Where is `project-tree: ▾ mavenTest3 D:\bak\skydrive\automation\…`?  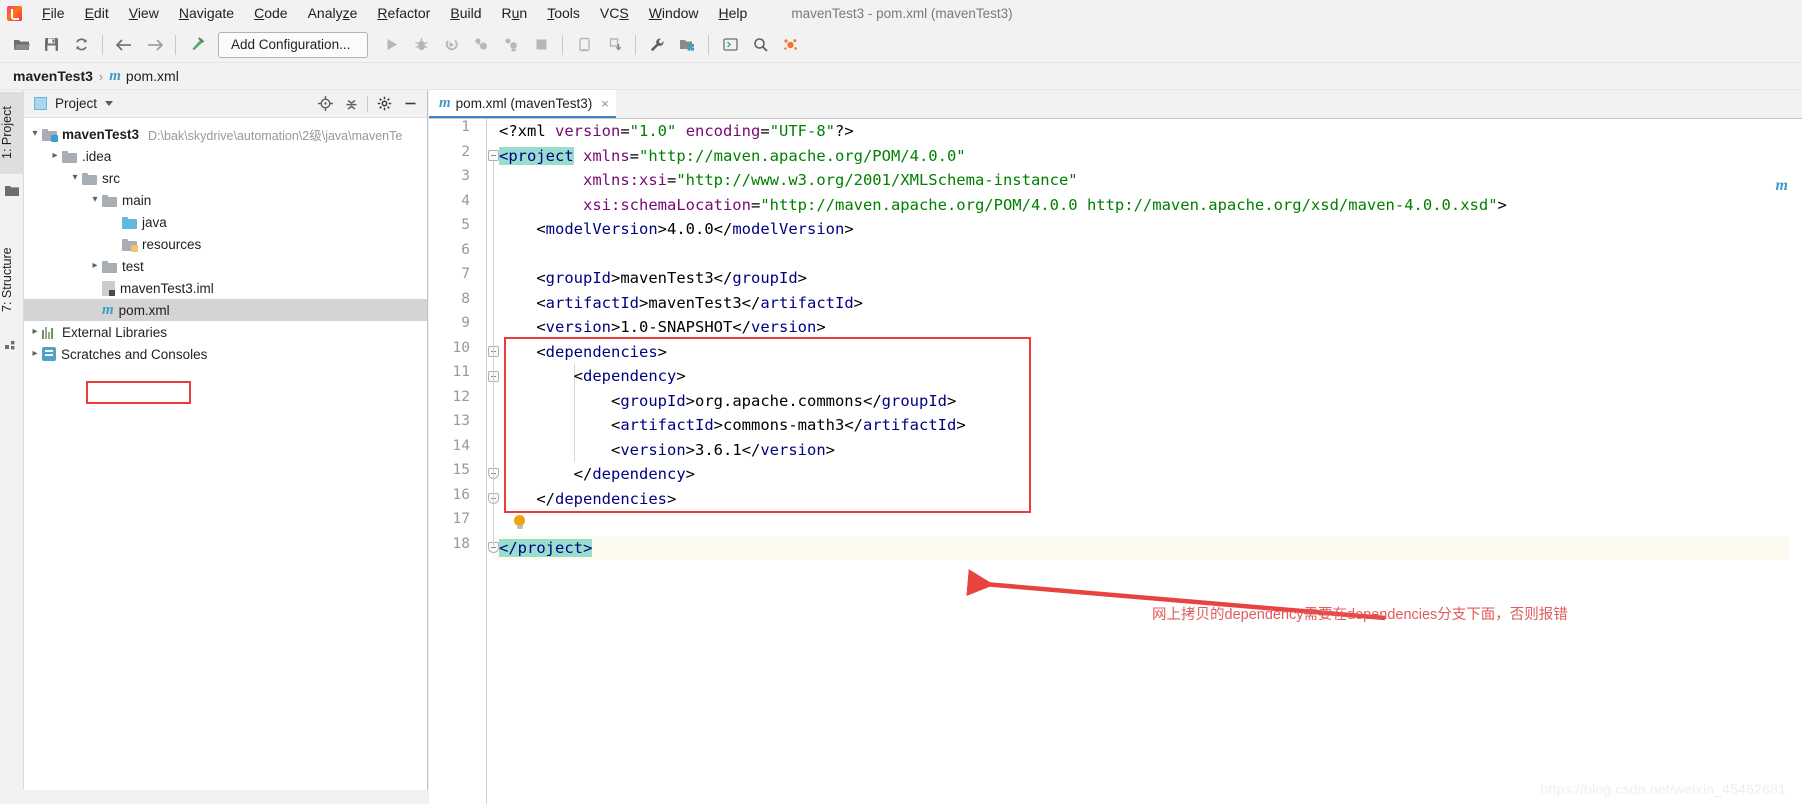 project-tree: ▾ mavenTest3 D:\bak\skydrive\automation\… is located at coordinates (225, 241).